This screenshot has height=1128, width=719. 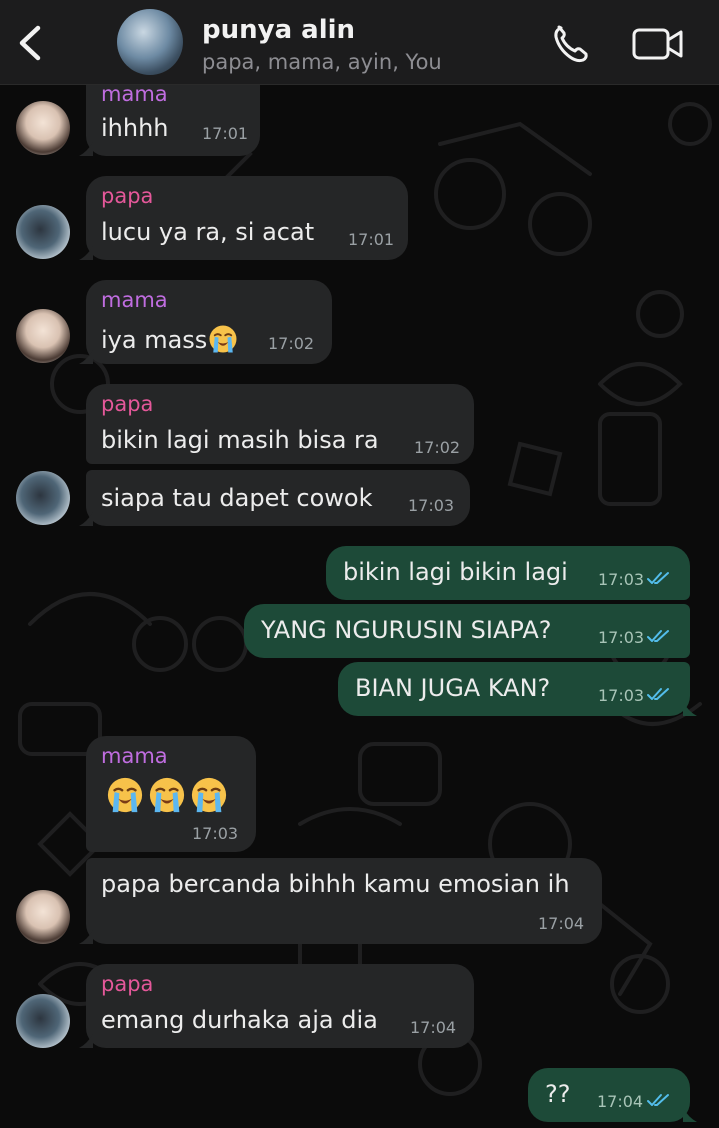 I want to click on message-bubble-outgoing: YANG NGURUSIN SIAPA? 17:03, so click(x=467, y=631).